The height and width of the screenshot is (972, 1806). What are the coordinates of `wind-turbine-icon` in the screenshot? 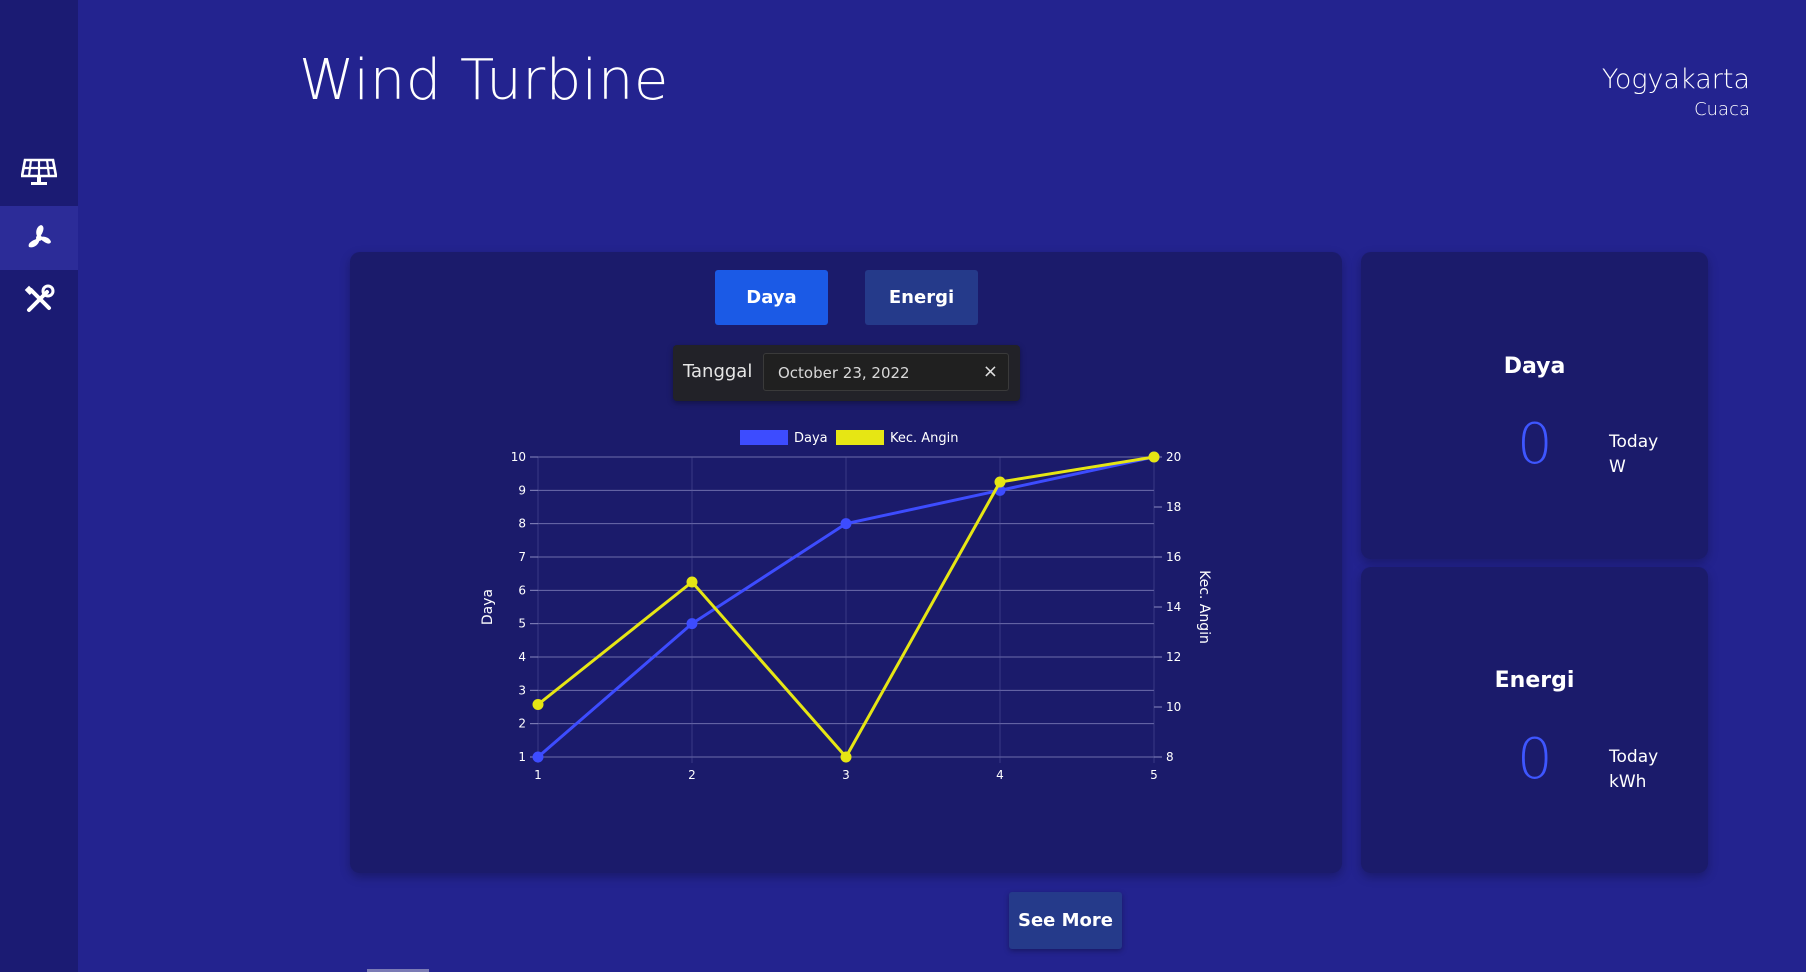 It's located at (39, 236).